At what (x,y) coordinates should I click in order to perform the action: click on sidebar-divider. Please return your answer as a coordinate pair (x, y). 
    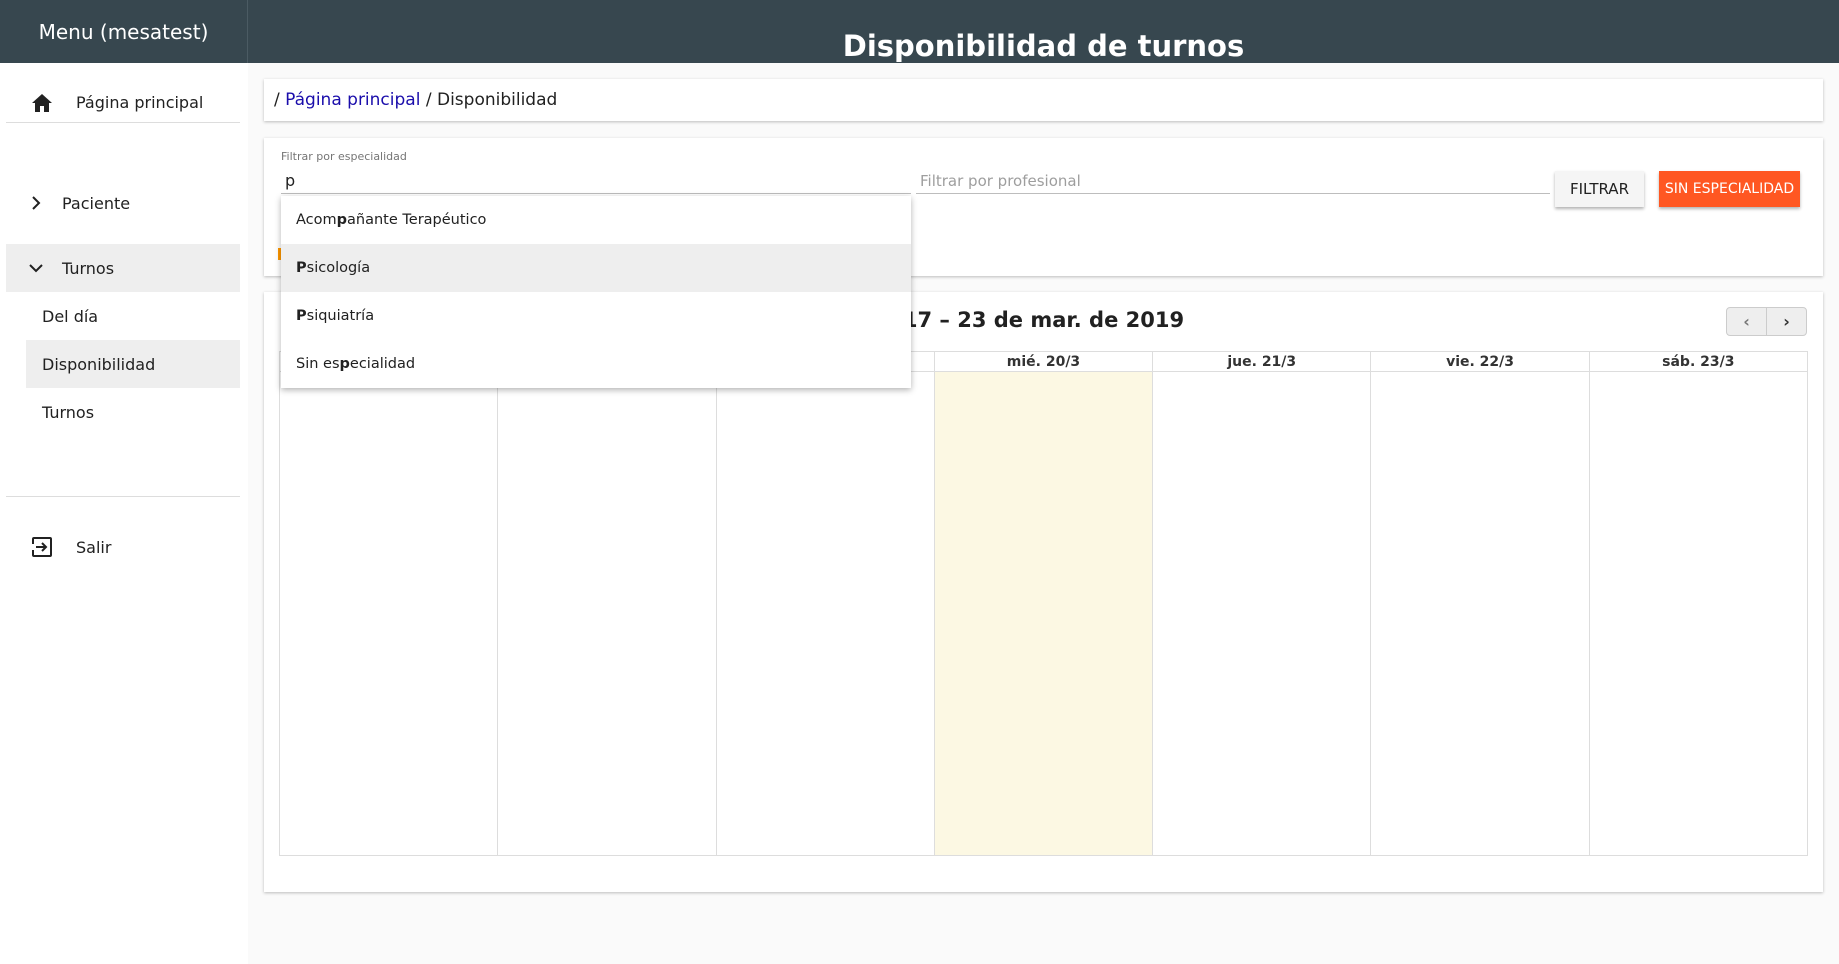
    Looking at the image, I should click on (123, 496).